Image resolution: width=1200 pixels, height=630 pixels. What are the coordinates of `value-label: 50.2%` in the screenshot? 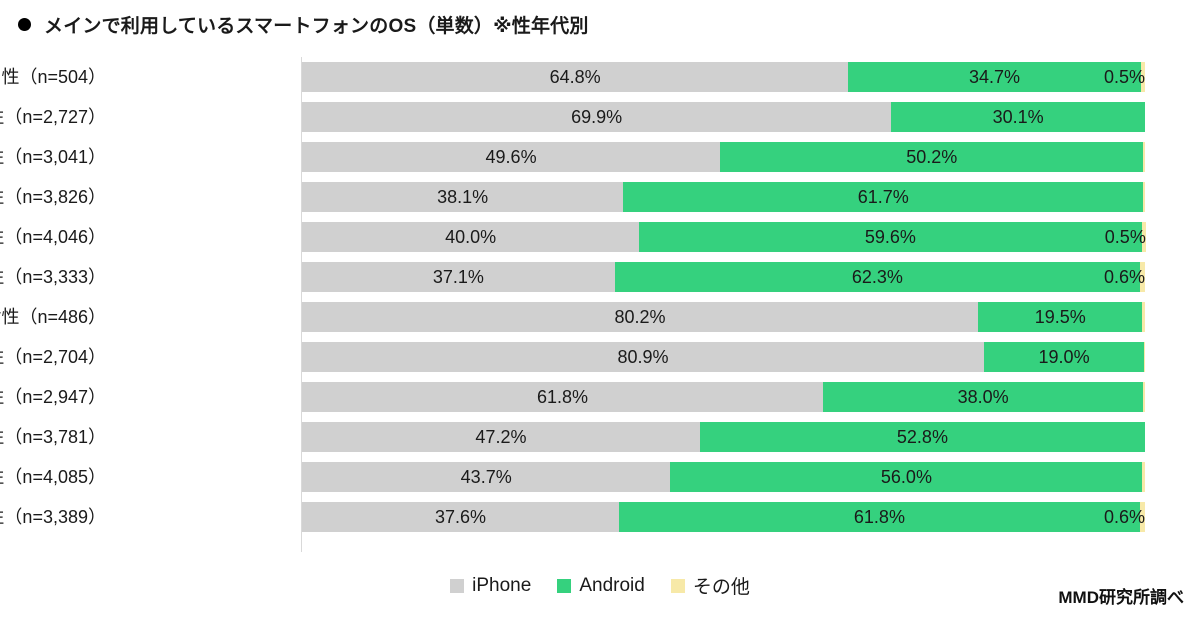 It's located at (932, 157).